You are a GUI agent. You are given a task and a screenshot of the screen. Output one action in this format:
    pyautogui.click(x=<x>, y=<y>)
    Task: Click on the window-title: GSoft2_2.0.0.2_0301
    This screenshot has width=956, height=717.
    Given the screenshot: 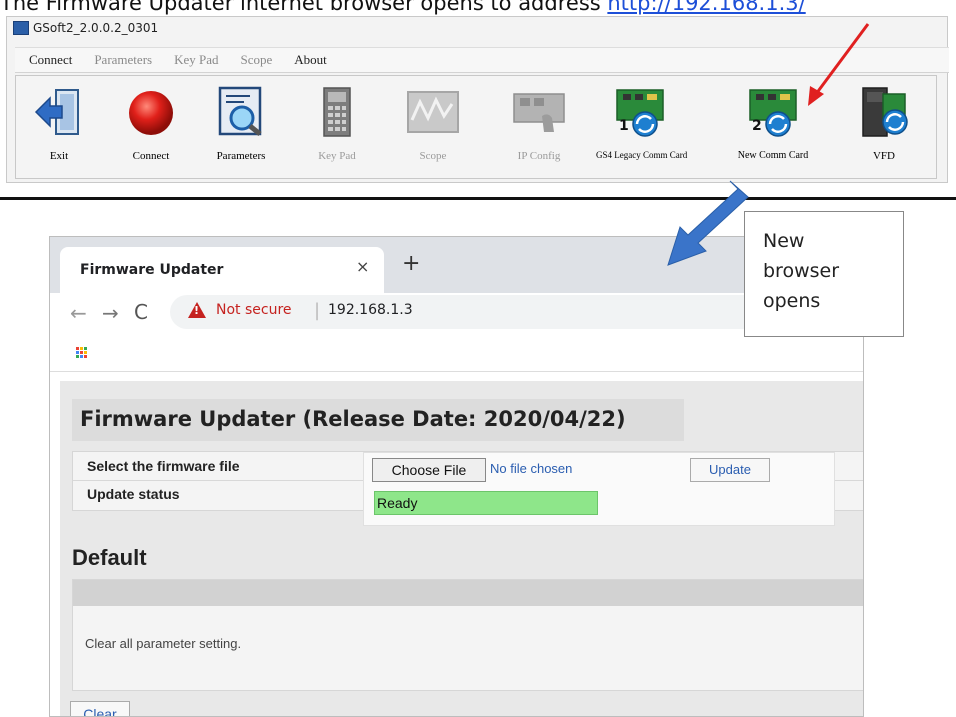 What is the action you would take?
    pyautogui.click(x=85, y=28)
    